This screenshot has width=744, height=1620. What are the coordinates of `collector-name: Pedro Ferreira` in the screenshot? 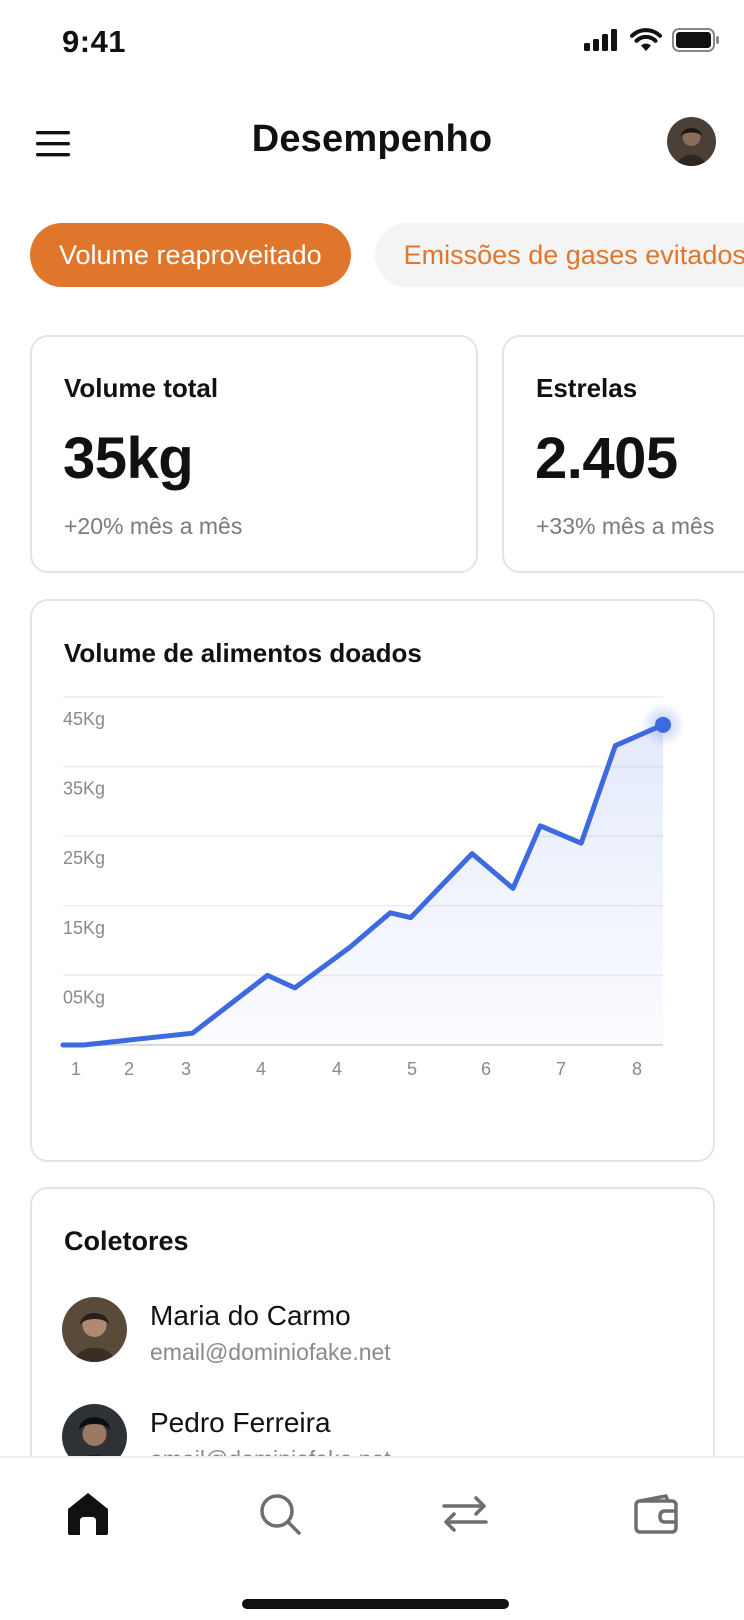 It's located at (240, 1422).